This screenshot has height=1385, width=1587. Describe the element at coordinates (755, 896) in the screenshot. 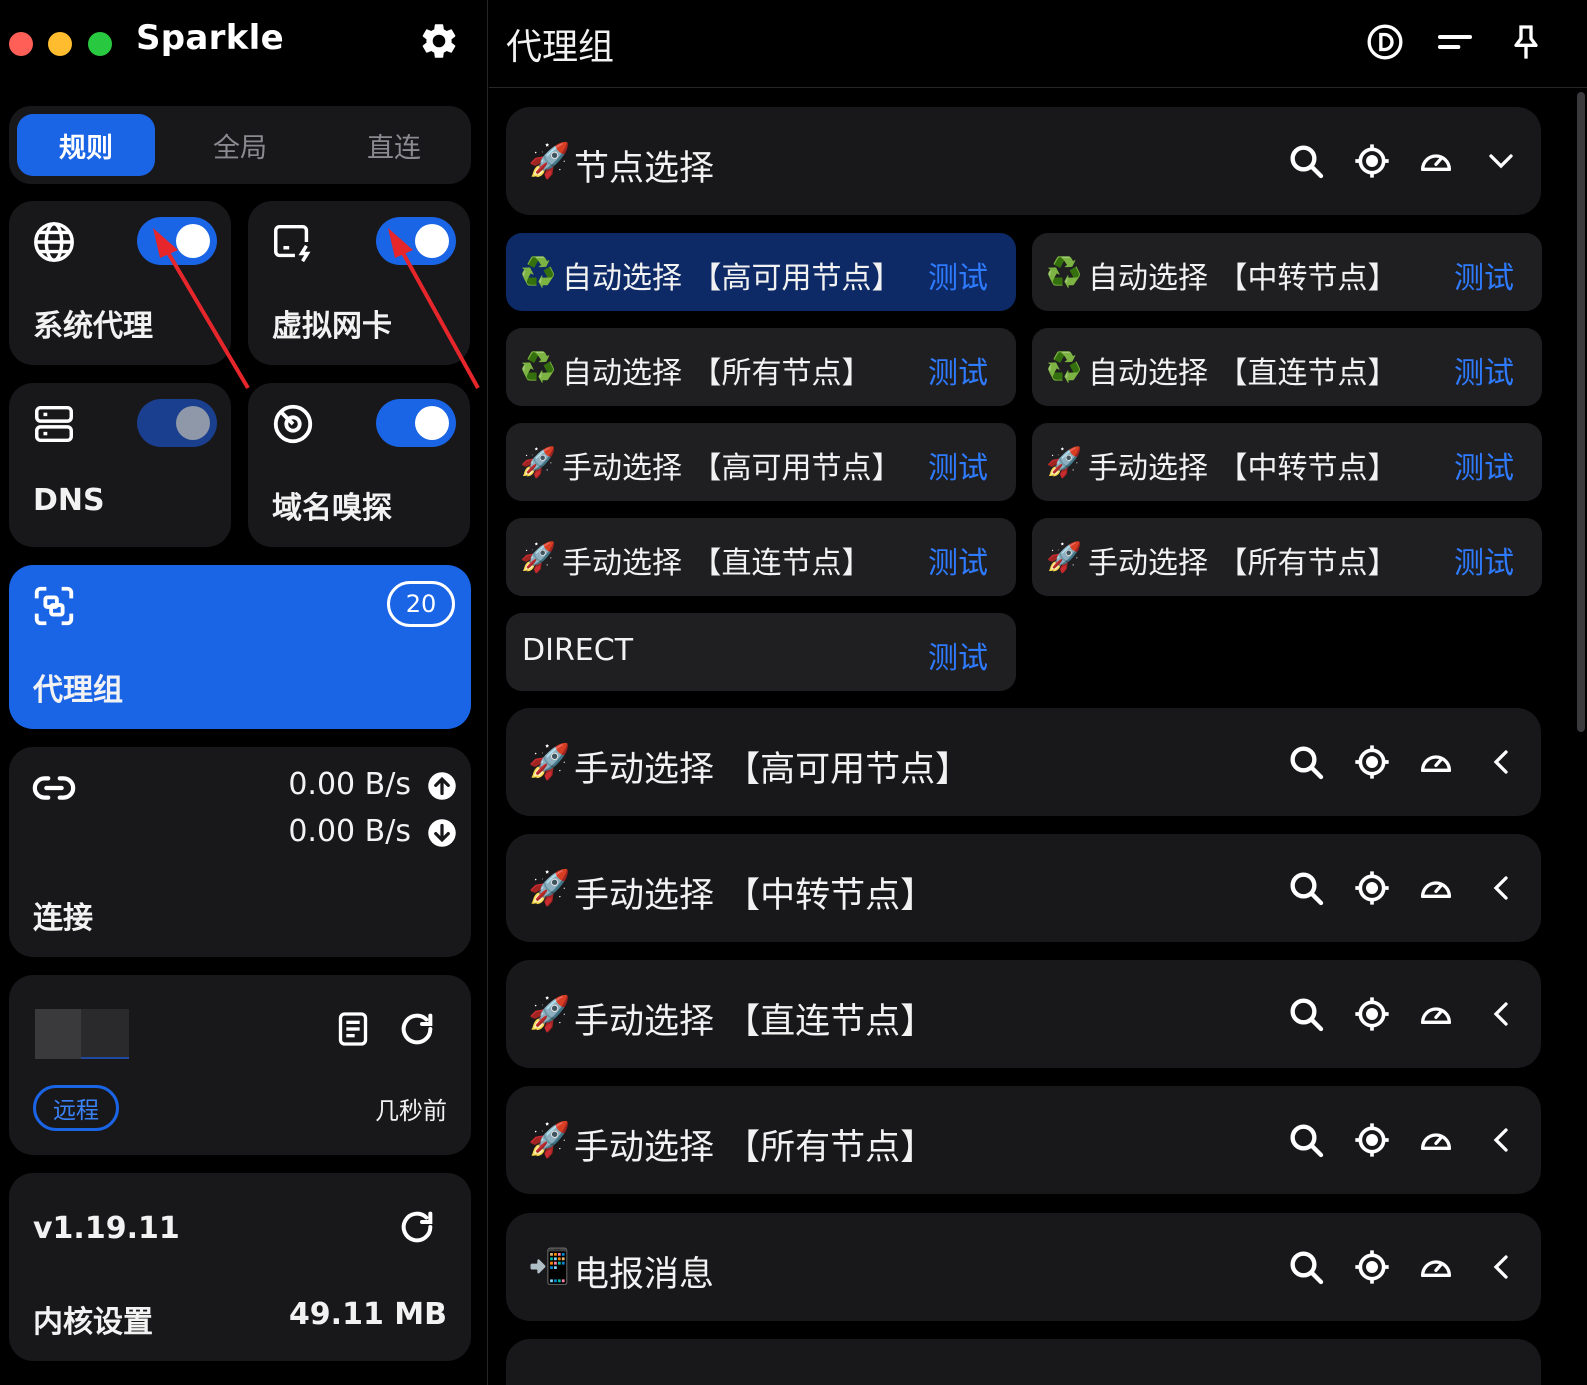

I see `group-name: 手动选择 【中转节点】` at that location.